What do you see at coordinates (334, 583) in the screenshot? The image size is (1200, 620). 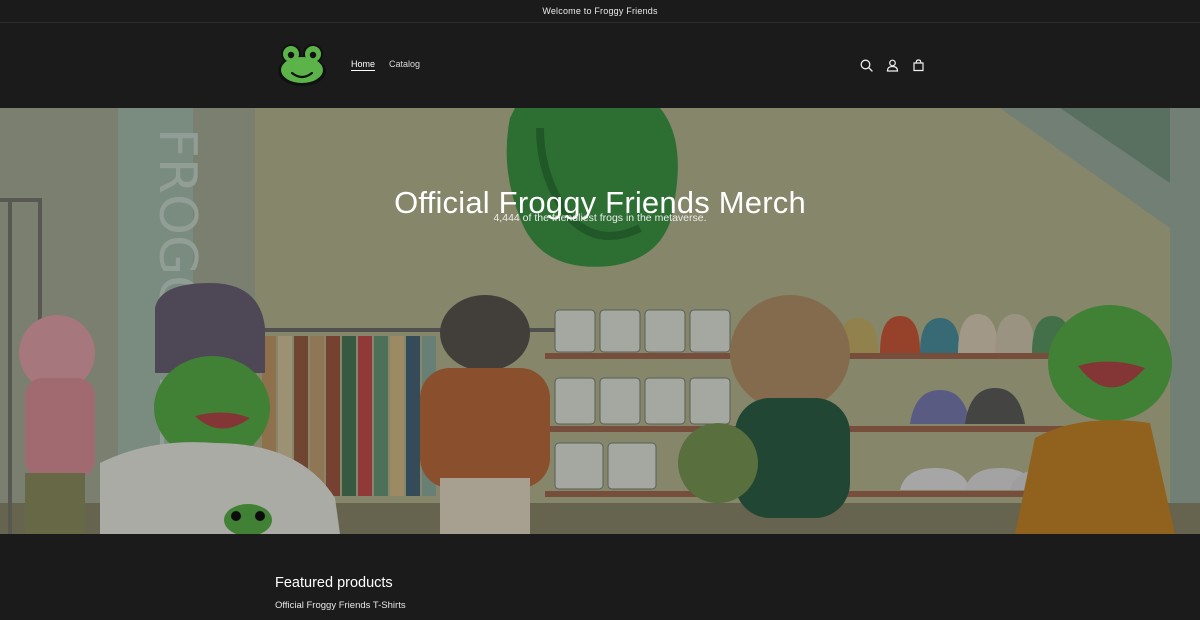 I see `featured-heading: Featured products` at bounding box center [334, 583].